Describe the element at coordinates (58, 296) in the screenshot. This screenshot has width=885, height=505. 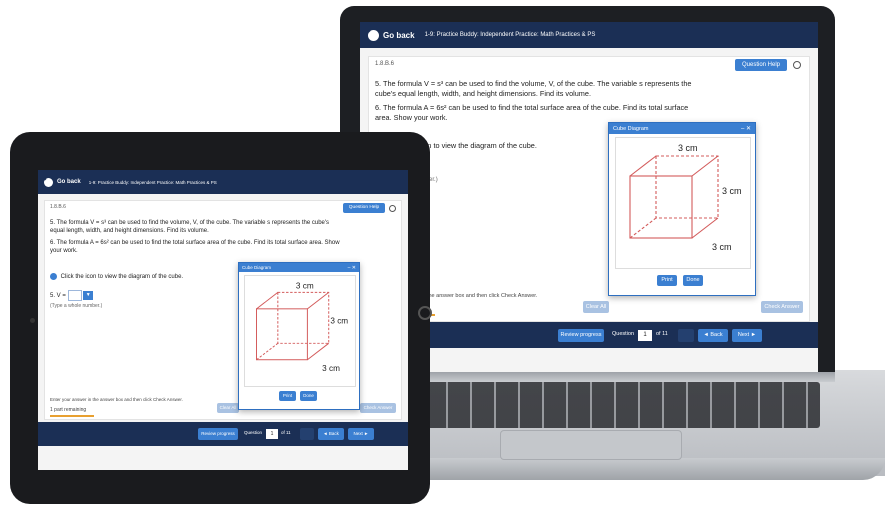
I see `answer-label: 5. V =` at that location.